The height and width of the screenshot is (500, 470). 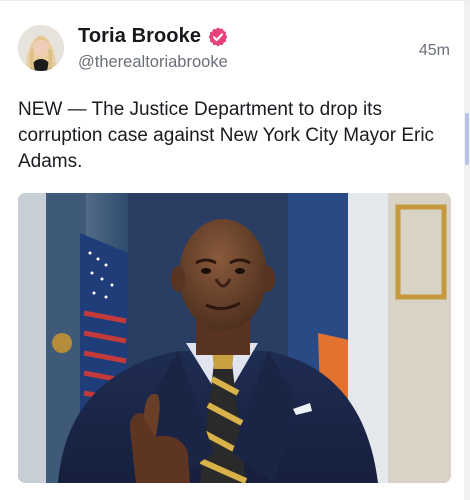 What do you see at coordinates (434, 51) in the screenshot?
I see `post-timestamp: 45m` at bounding box center [434, 51].